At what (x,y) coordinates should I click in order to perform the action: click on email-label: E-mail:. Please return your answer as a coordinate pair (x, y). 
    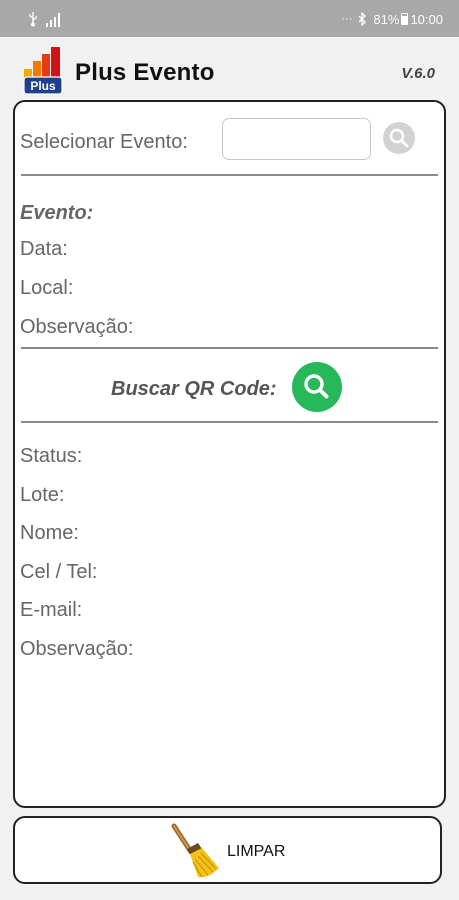
    Looking at the image, I should click on (51, 610).